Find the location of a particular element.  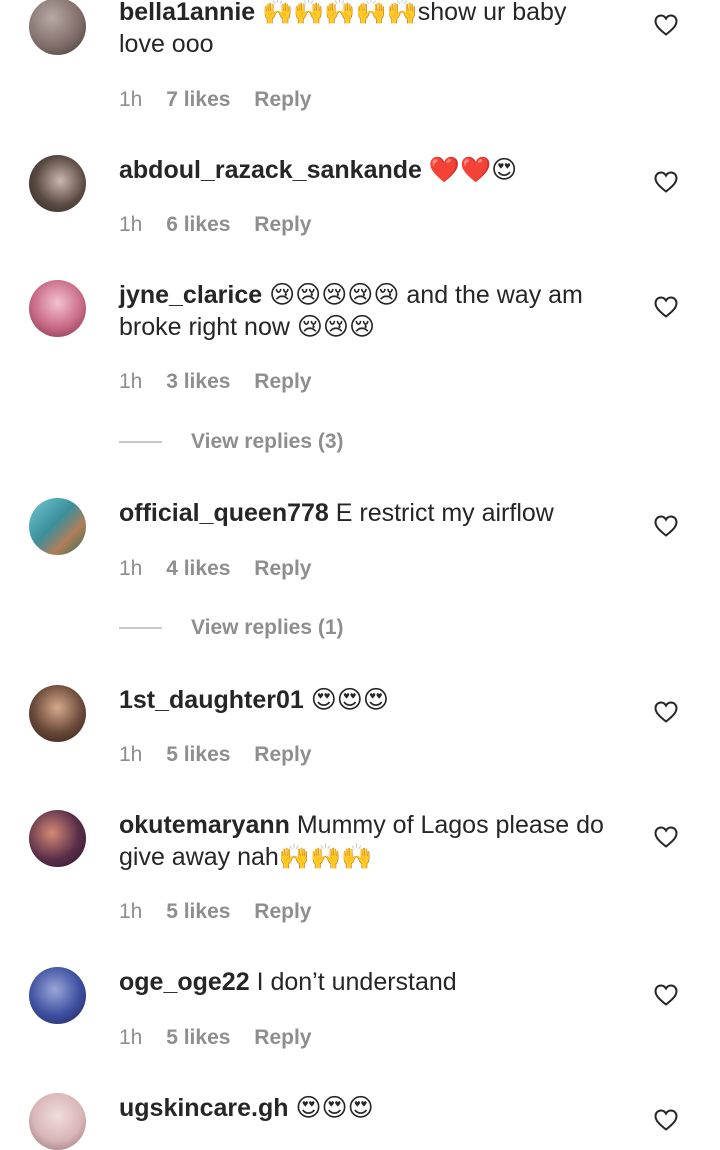

view-replies-button: View replies (1) is located at coordinates (231, 628).